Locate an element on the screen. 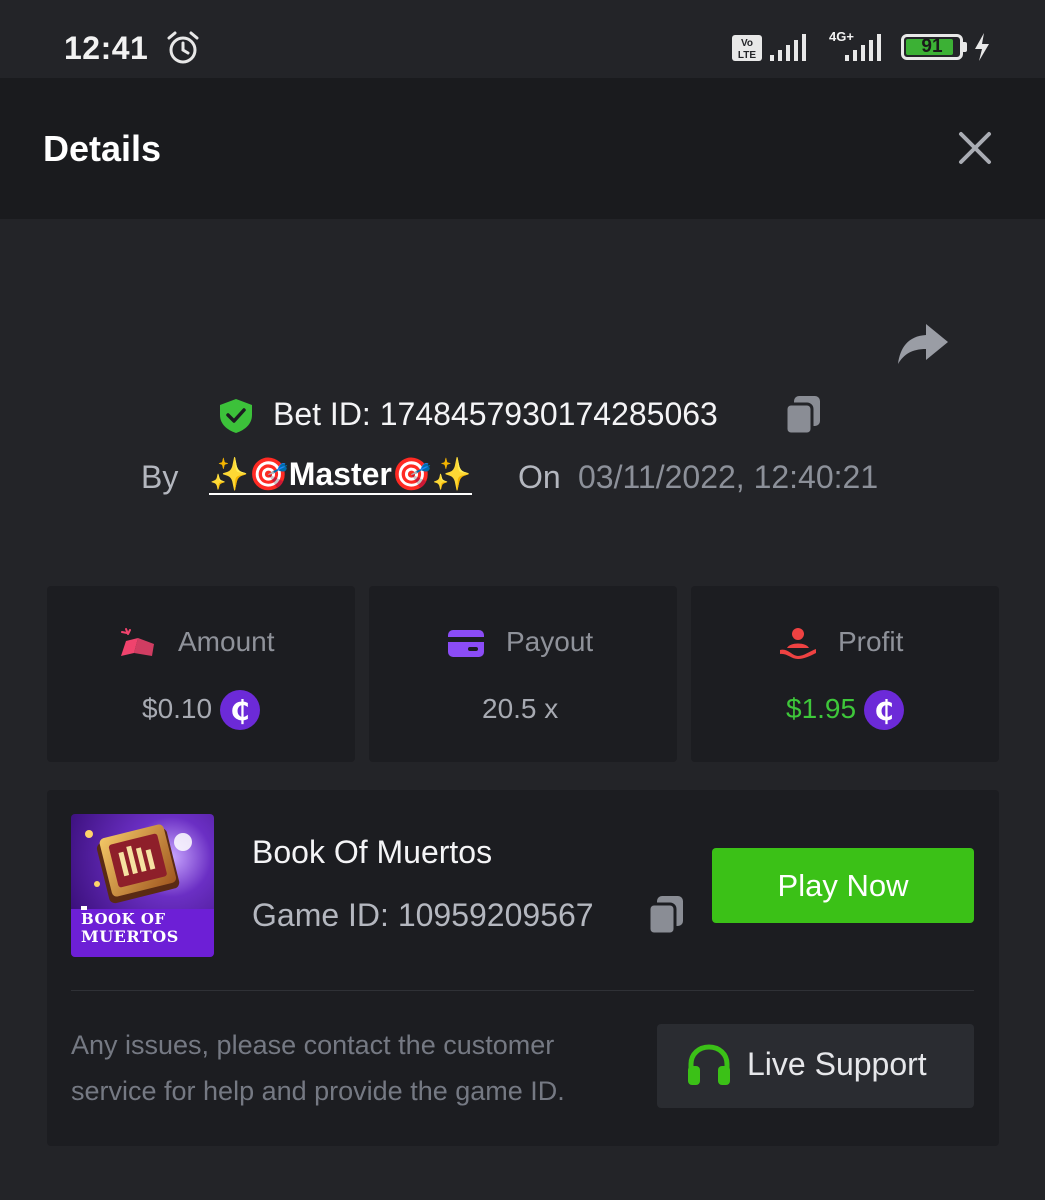  status-time: 12:41 is located at coordinates (106, 48).